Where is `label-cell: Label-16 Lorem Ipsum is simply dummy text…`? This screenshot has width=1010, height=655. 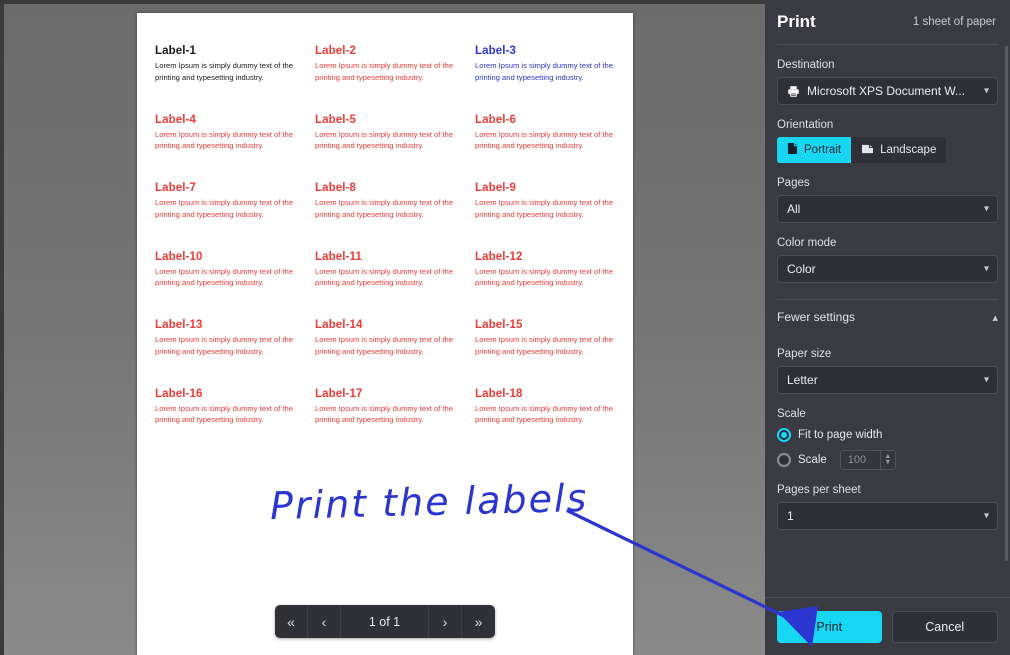
label-cell: Label-16 Lorem Ipsum is simply dummy text… is located at coordinates (229, 407).